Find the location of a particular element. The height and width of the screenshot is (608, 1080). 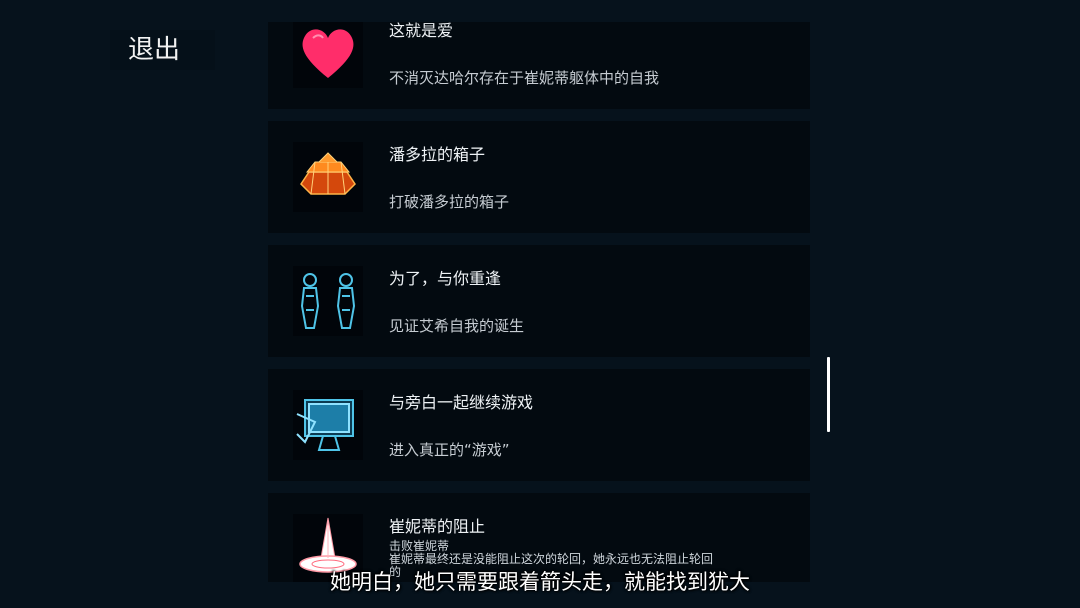

exit-button: 退出 is located at coordinates (162, 50).